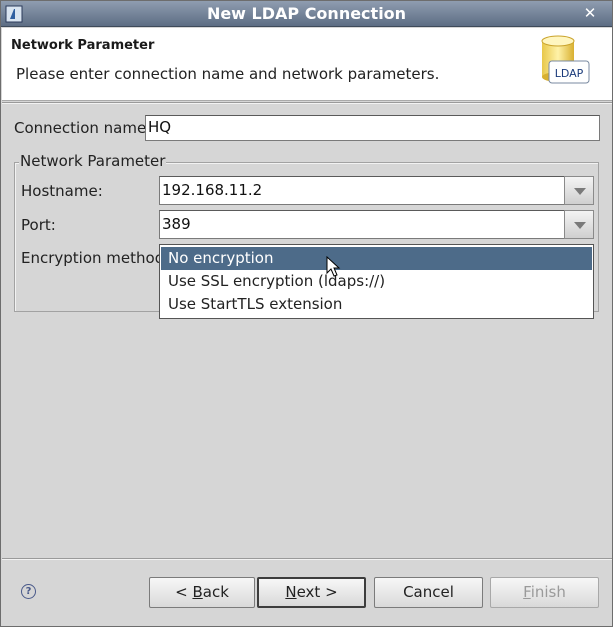  I want to click on back-button-label-post: ack, so click(215, 592).